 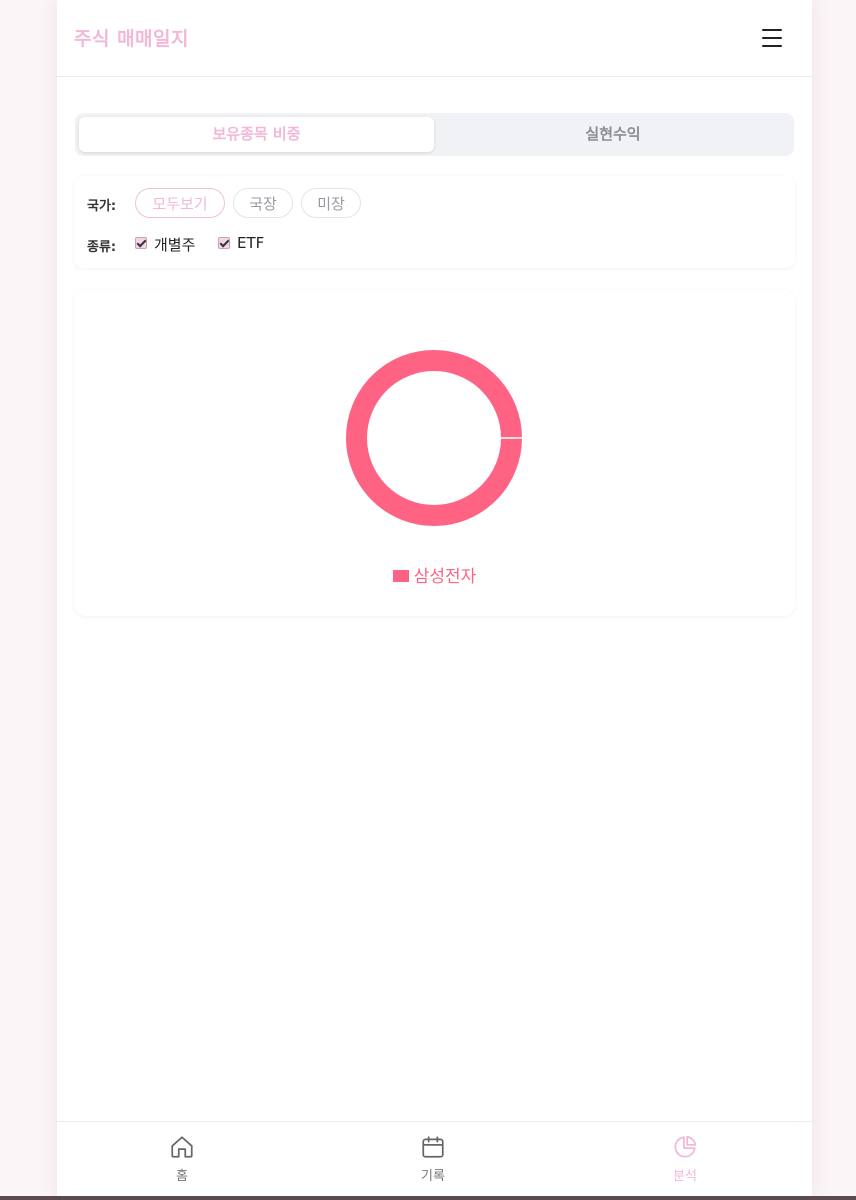 What do you see at coordinates (102, 247) in the screenshot?
I see `type-filter-label: 종류:` at bounding box center [102, 247].